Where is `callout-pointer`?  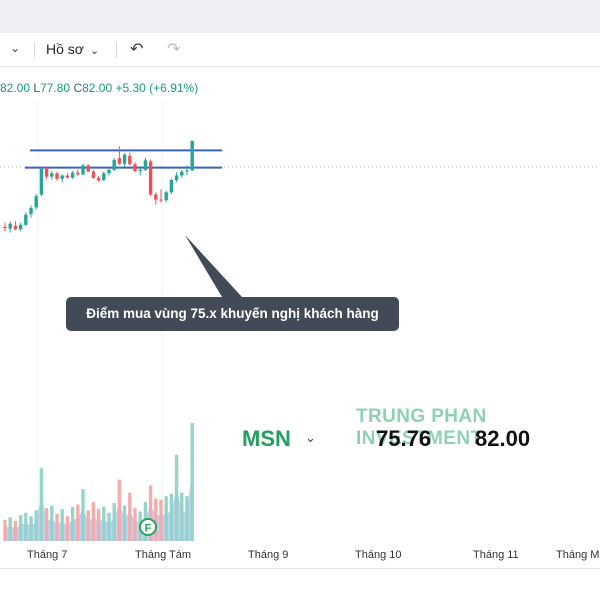
callout-pointer is located at coordinates (213, 266).